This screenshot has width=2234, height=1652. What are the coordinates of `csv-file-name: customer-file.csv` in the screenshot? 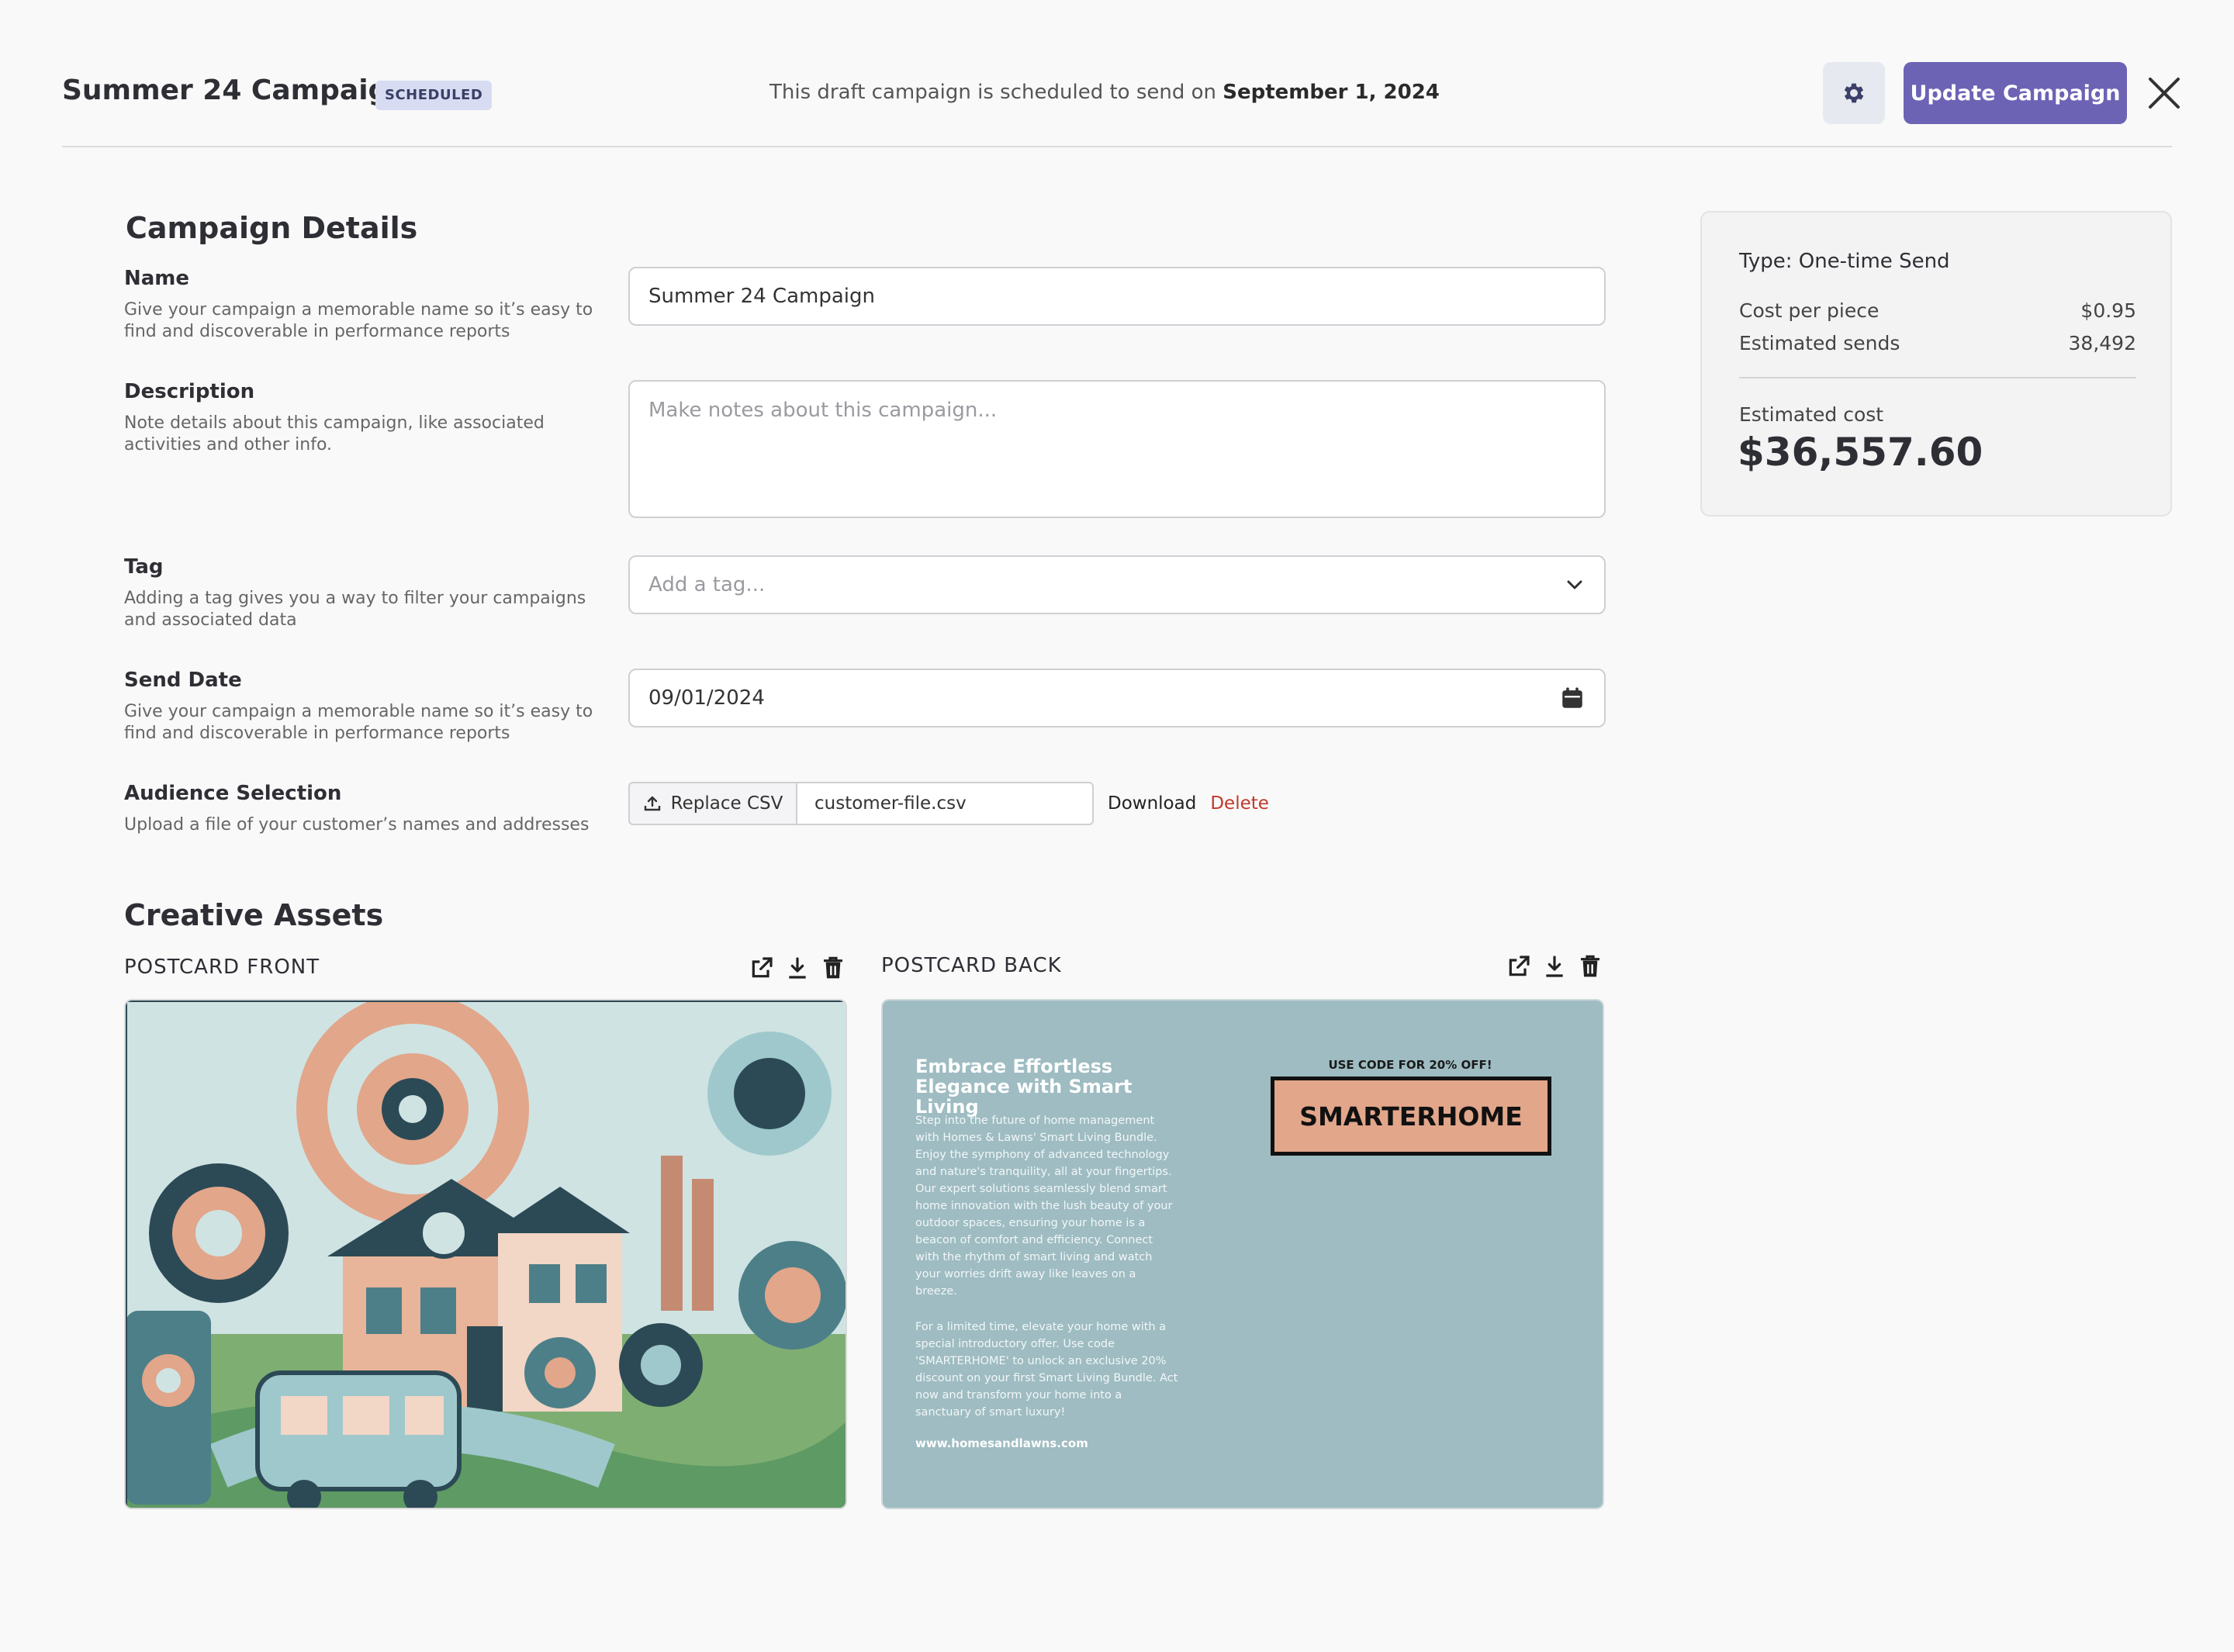 It's located at (946, 804).